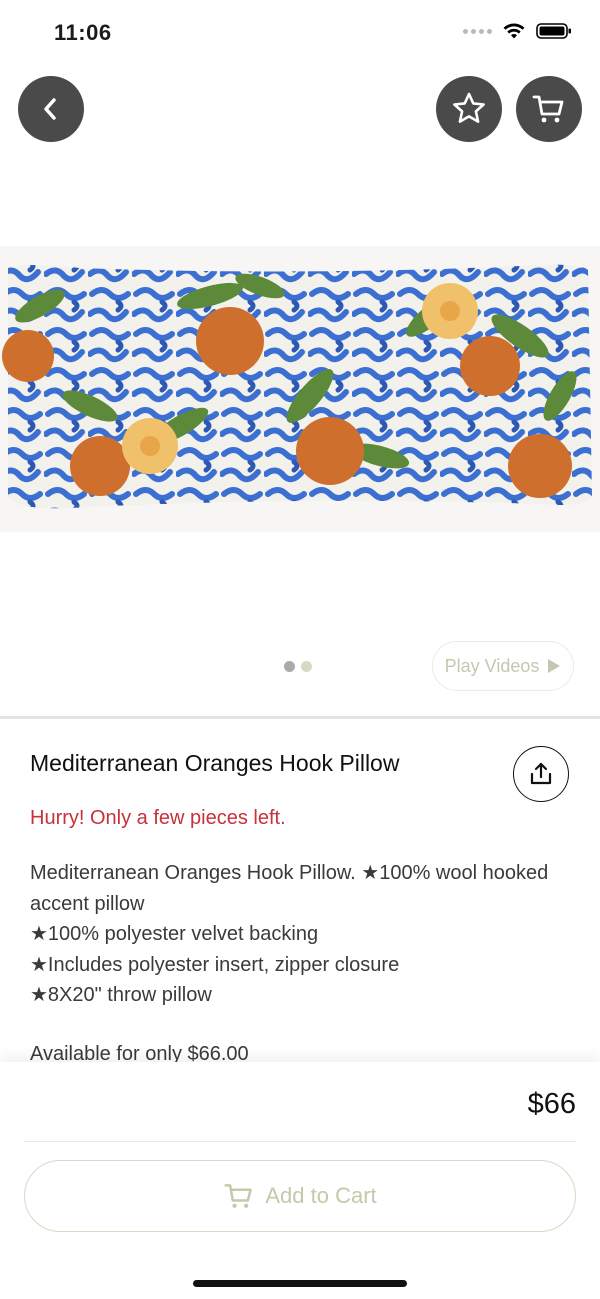  I want to click on price: $66, so click(551, 1104).